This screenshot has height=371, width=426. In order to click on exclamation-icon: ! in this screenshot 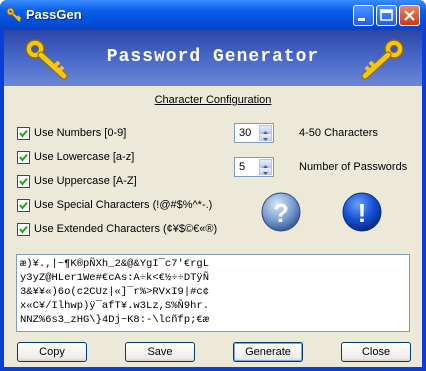, I will do `click(362, 213)`.